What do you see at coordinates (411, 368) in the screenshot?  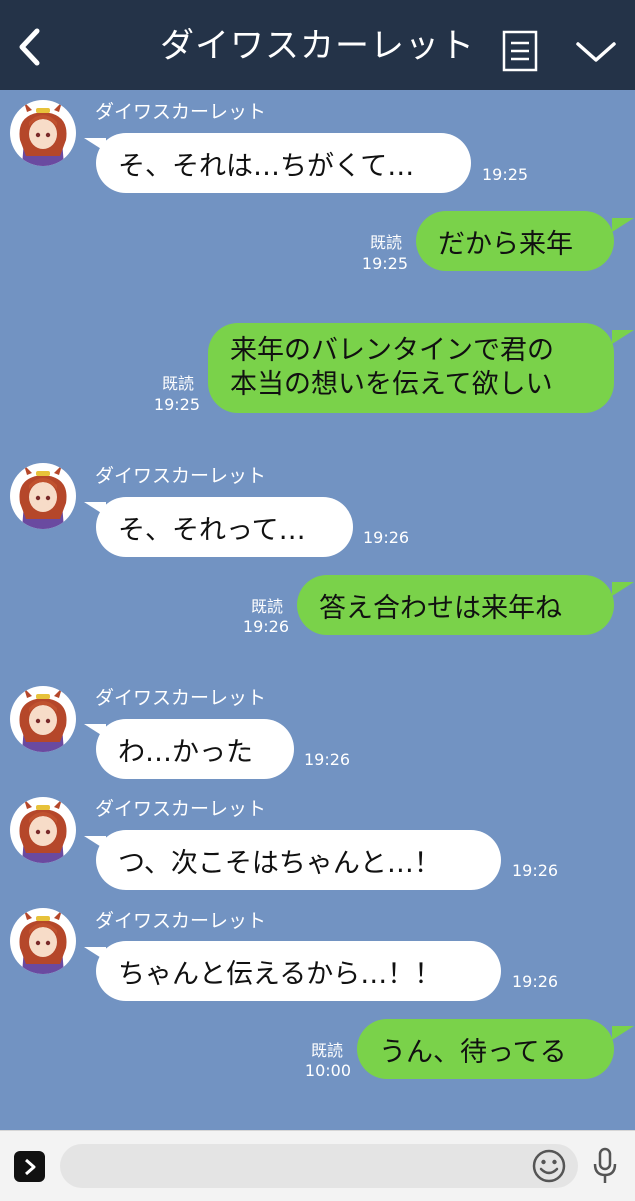 I see `message-bubble: 来年のバレンタインで君の 本当の想いを伝えて欲しい` at bounding box center [411, 368].